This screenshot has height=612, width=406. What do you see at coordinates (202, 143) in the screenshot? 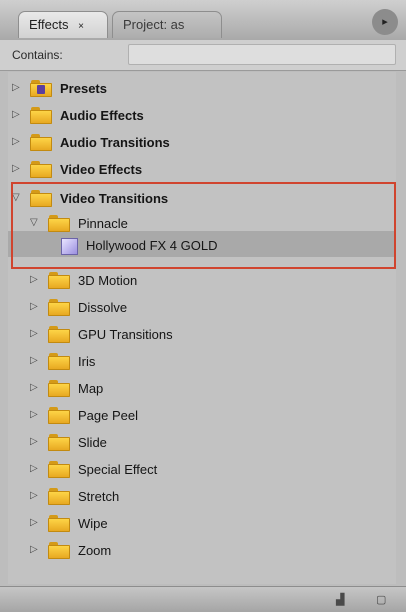
I see `tree-item-audio-transitions: ▷ Audio Transitions` at bounding box center [202, 143].